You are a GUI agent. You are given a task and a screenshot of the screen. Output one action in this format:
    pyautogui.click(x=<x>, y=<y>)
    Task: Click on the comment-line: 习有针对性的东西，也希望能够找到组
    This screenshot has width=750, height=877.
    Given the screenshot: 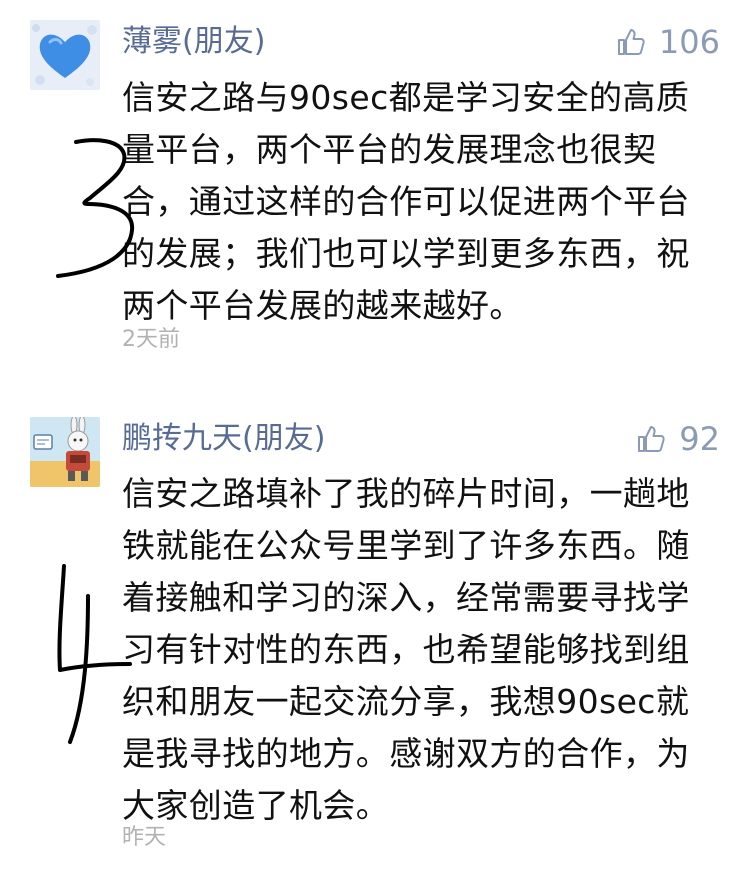 What is the action you would take?
    pyautogui.click(x=406, y=649)
    